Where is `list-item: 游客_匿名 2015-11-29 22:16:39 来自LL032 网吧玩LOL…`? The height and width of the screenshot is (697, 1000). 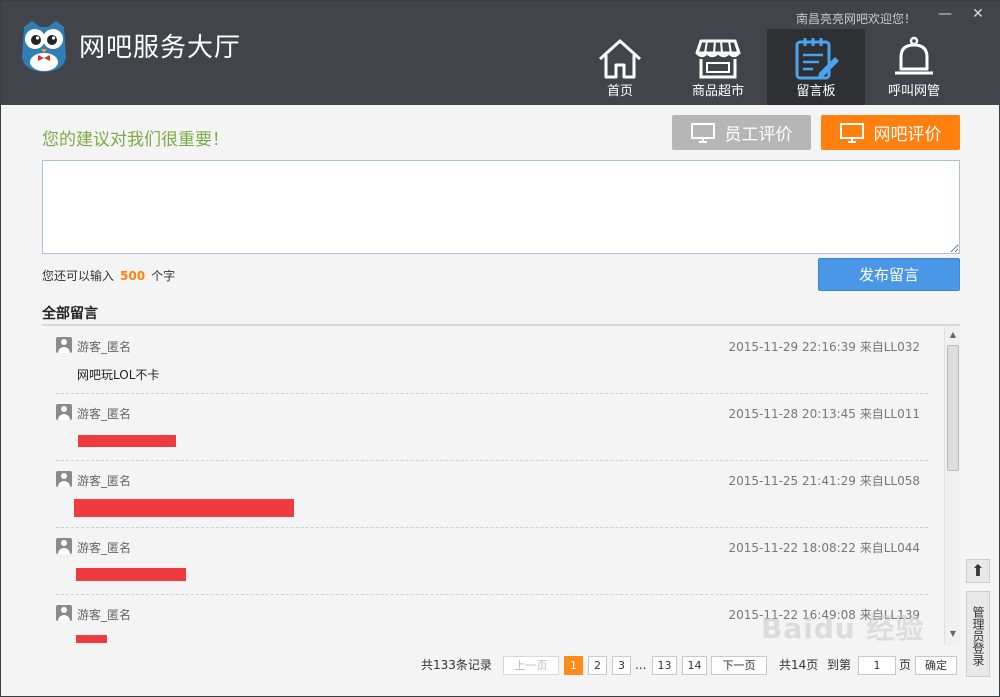 list-item: 游客_匿名 2015-11-29 22:16:39 来自LL032 网吧玩LOL… is located at coordinates (492, 360).